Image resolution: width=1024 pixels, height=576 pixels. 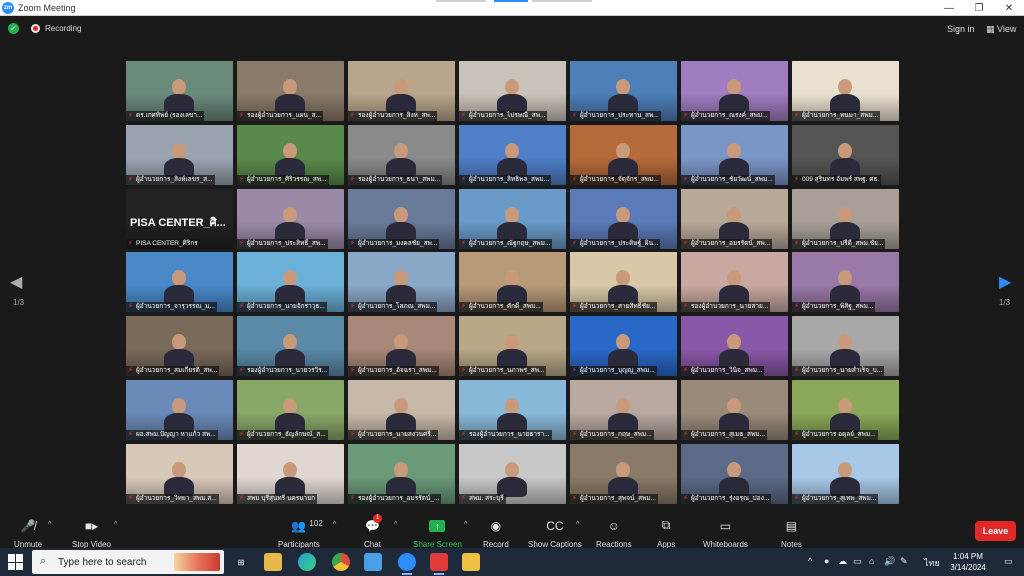 What do you see at coordinates (128, 562) in the screenshot?
I see `taskbar-search-box: ⌕ Type here to search` at bounding box center [128, 562].